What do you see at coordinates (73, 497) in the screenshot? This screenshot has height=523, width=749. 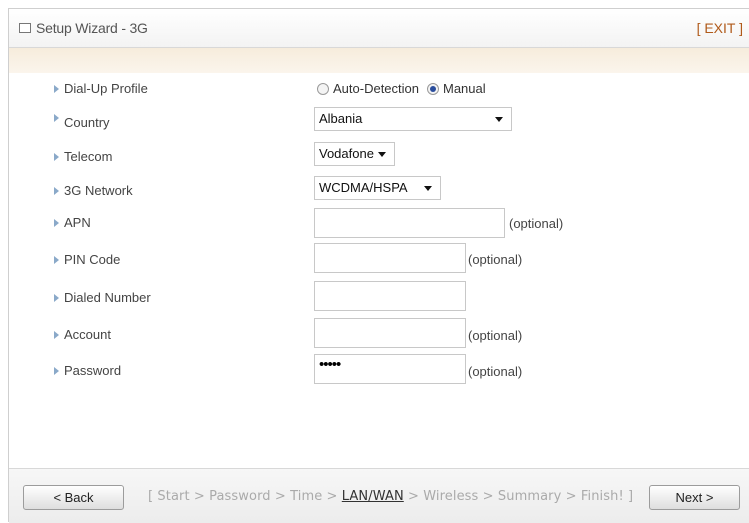 I see `back-button: < Back` at bounding box center [73, 497].